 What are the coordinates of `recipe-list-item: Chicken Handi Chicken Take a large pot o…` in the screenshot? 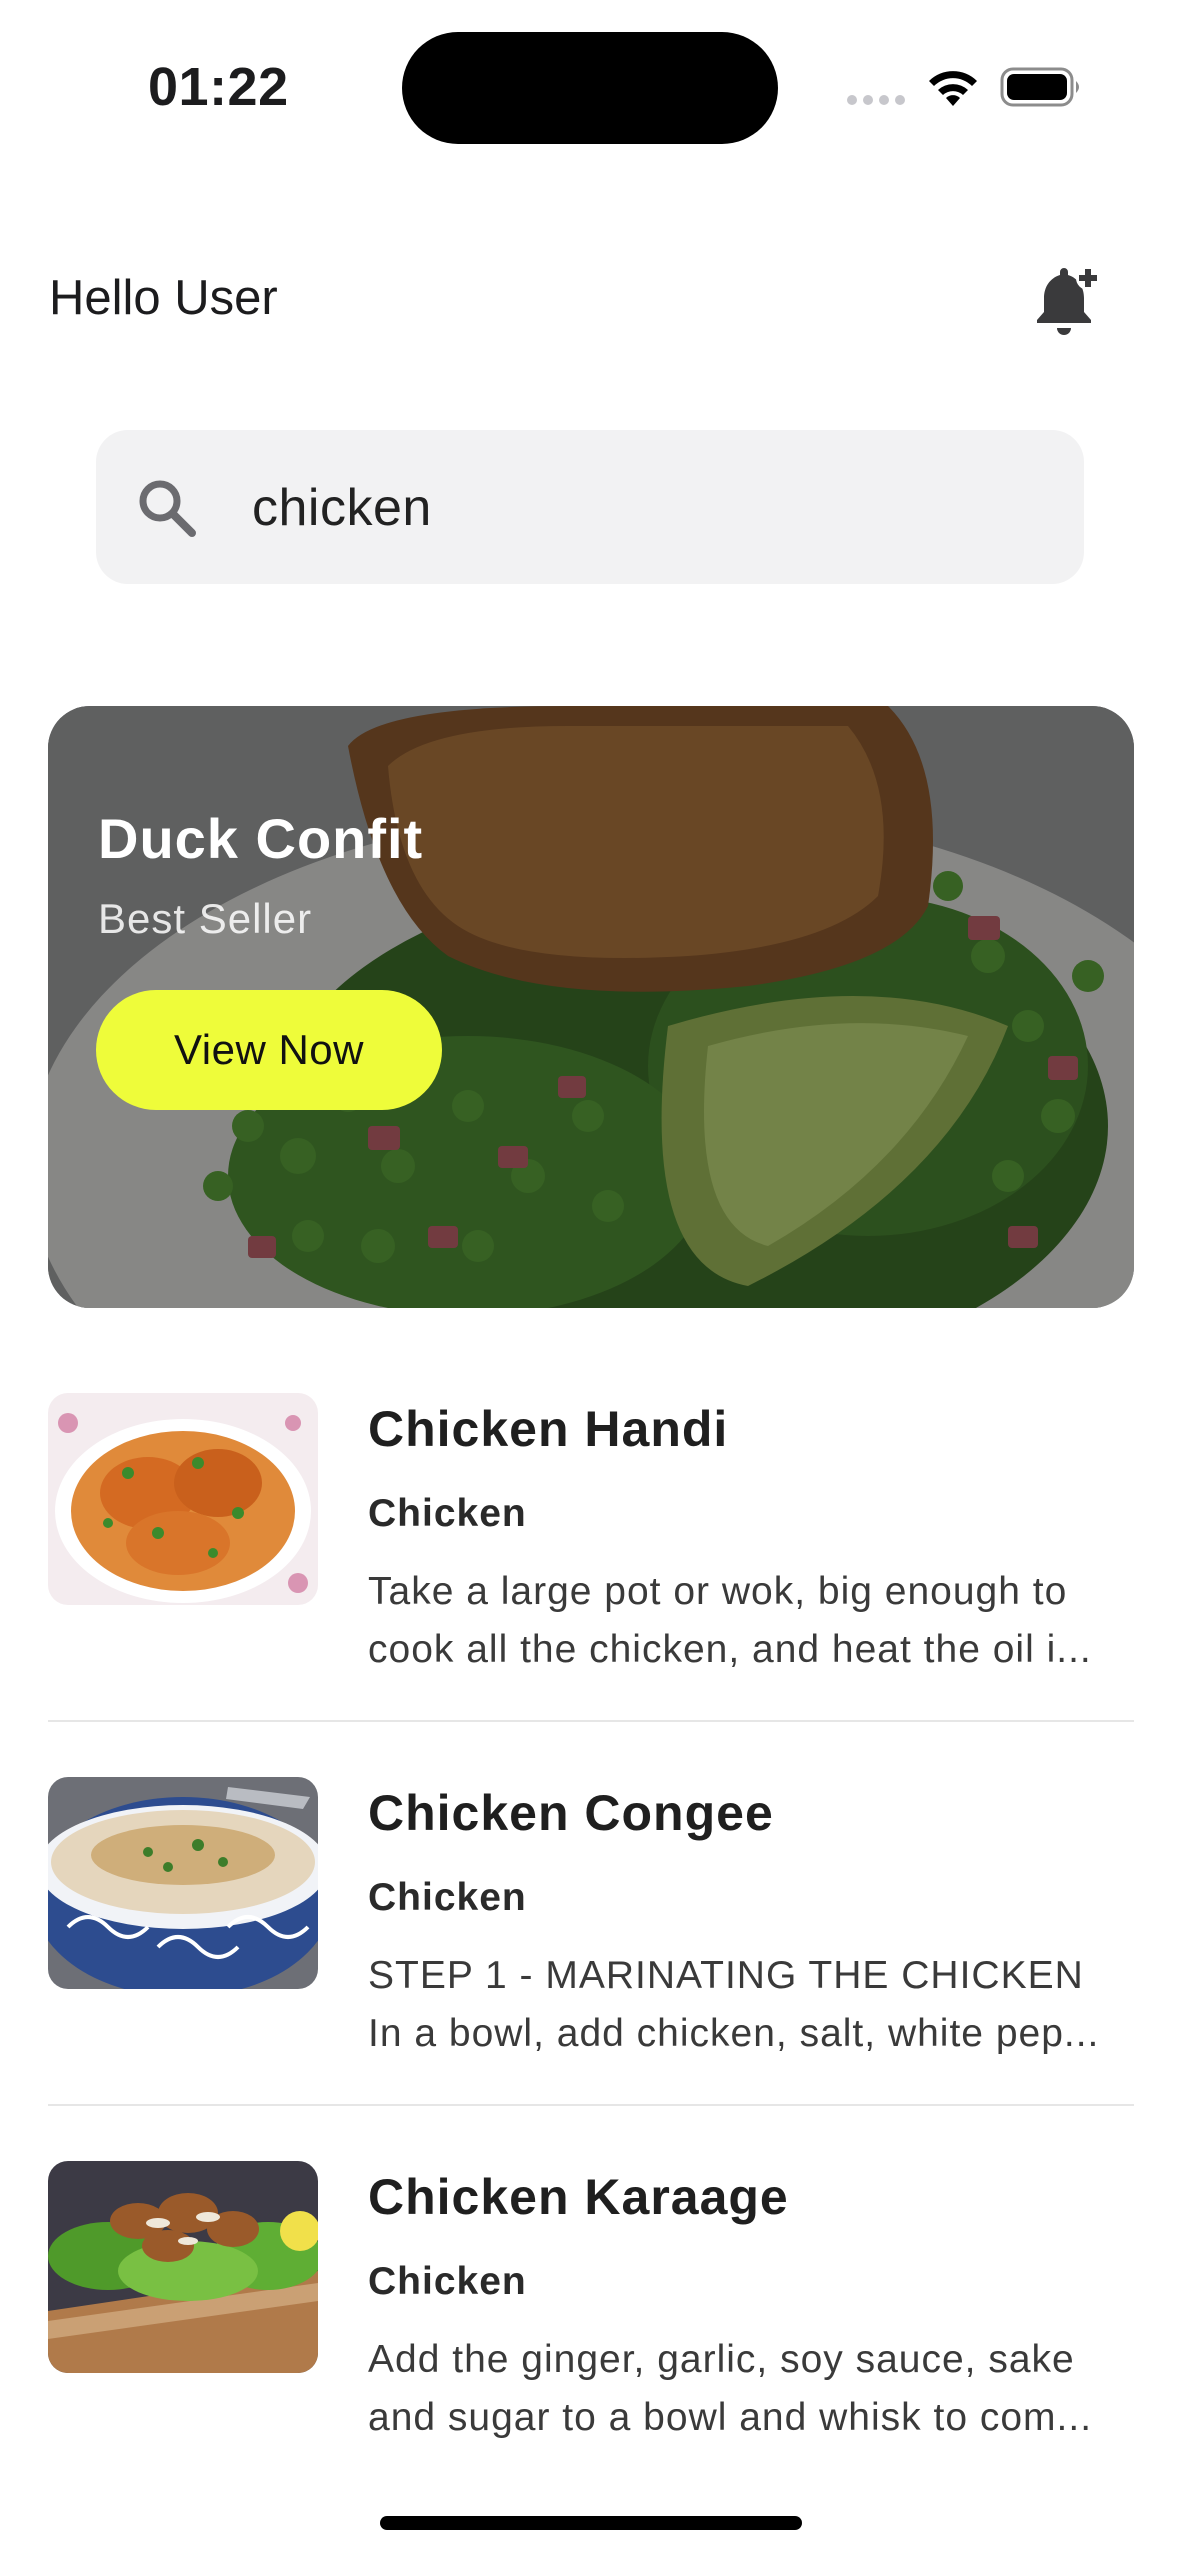 It's located at (591, 1573).